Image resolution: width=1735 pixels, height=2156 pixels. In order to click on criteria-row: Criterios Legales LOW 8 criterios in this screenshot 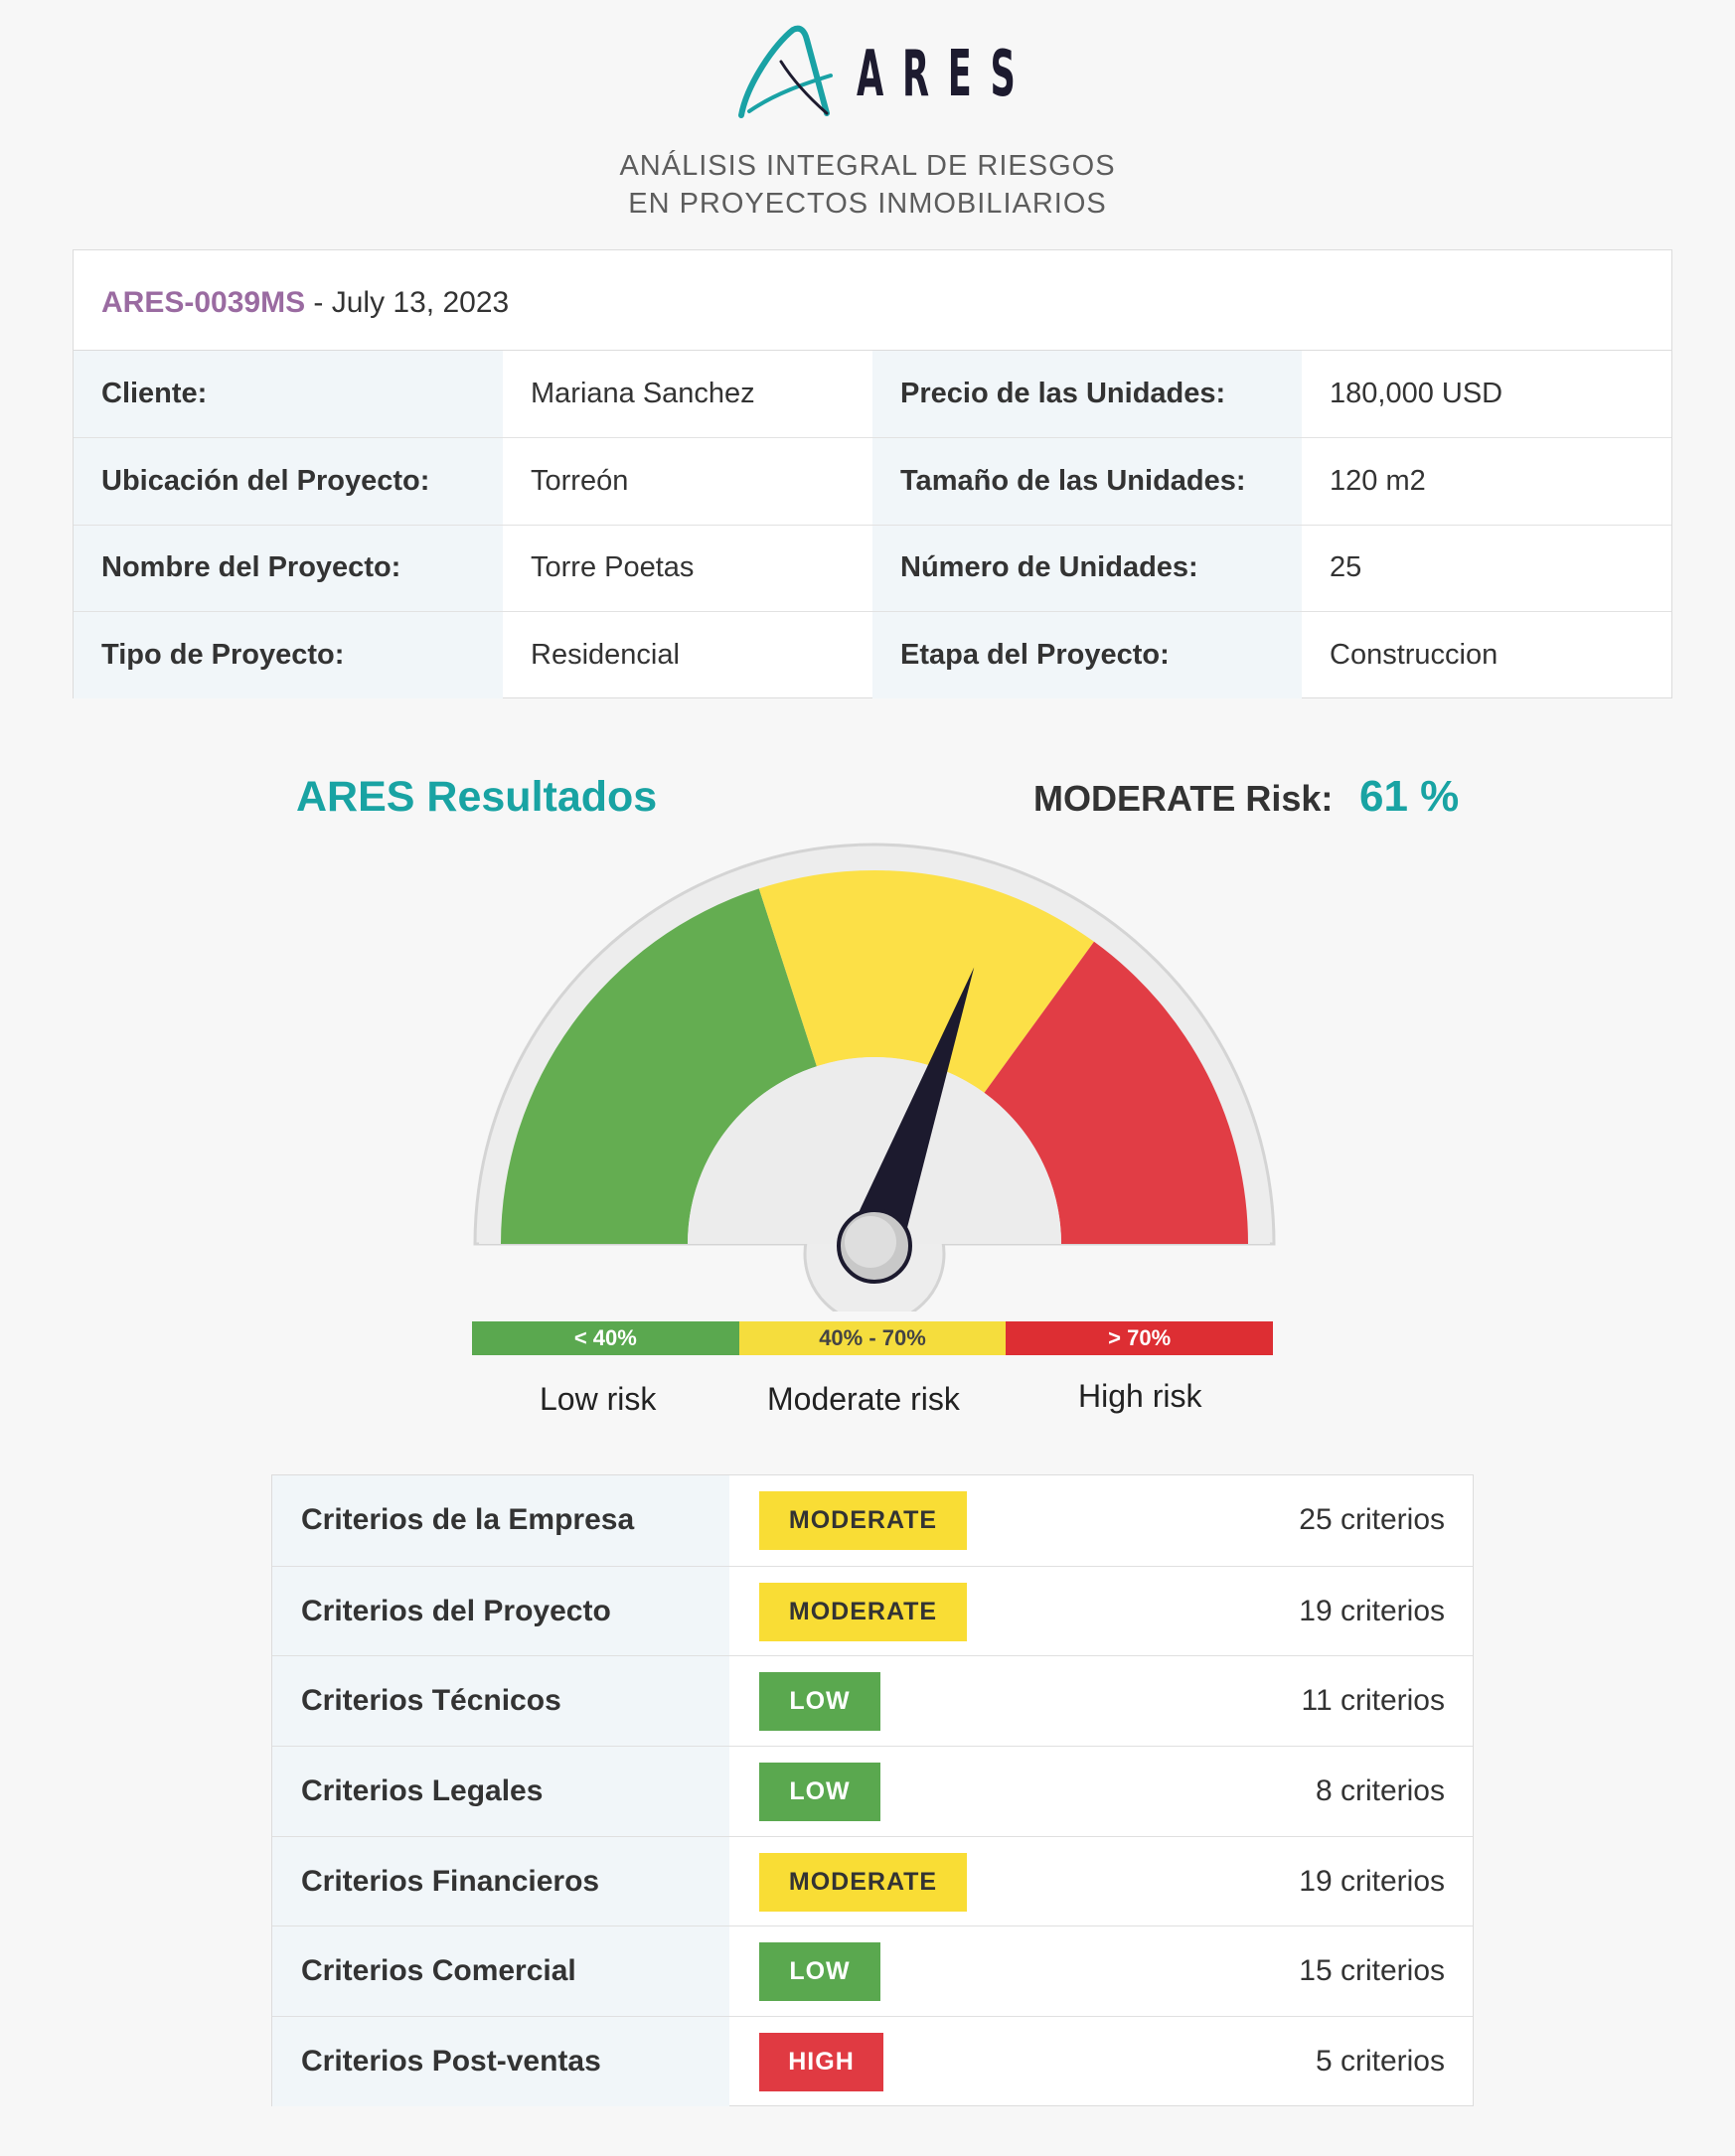, I will do `click(872, 1791)`.